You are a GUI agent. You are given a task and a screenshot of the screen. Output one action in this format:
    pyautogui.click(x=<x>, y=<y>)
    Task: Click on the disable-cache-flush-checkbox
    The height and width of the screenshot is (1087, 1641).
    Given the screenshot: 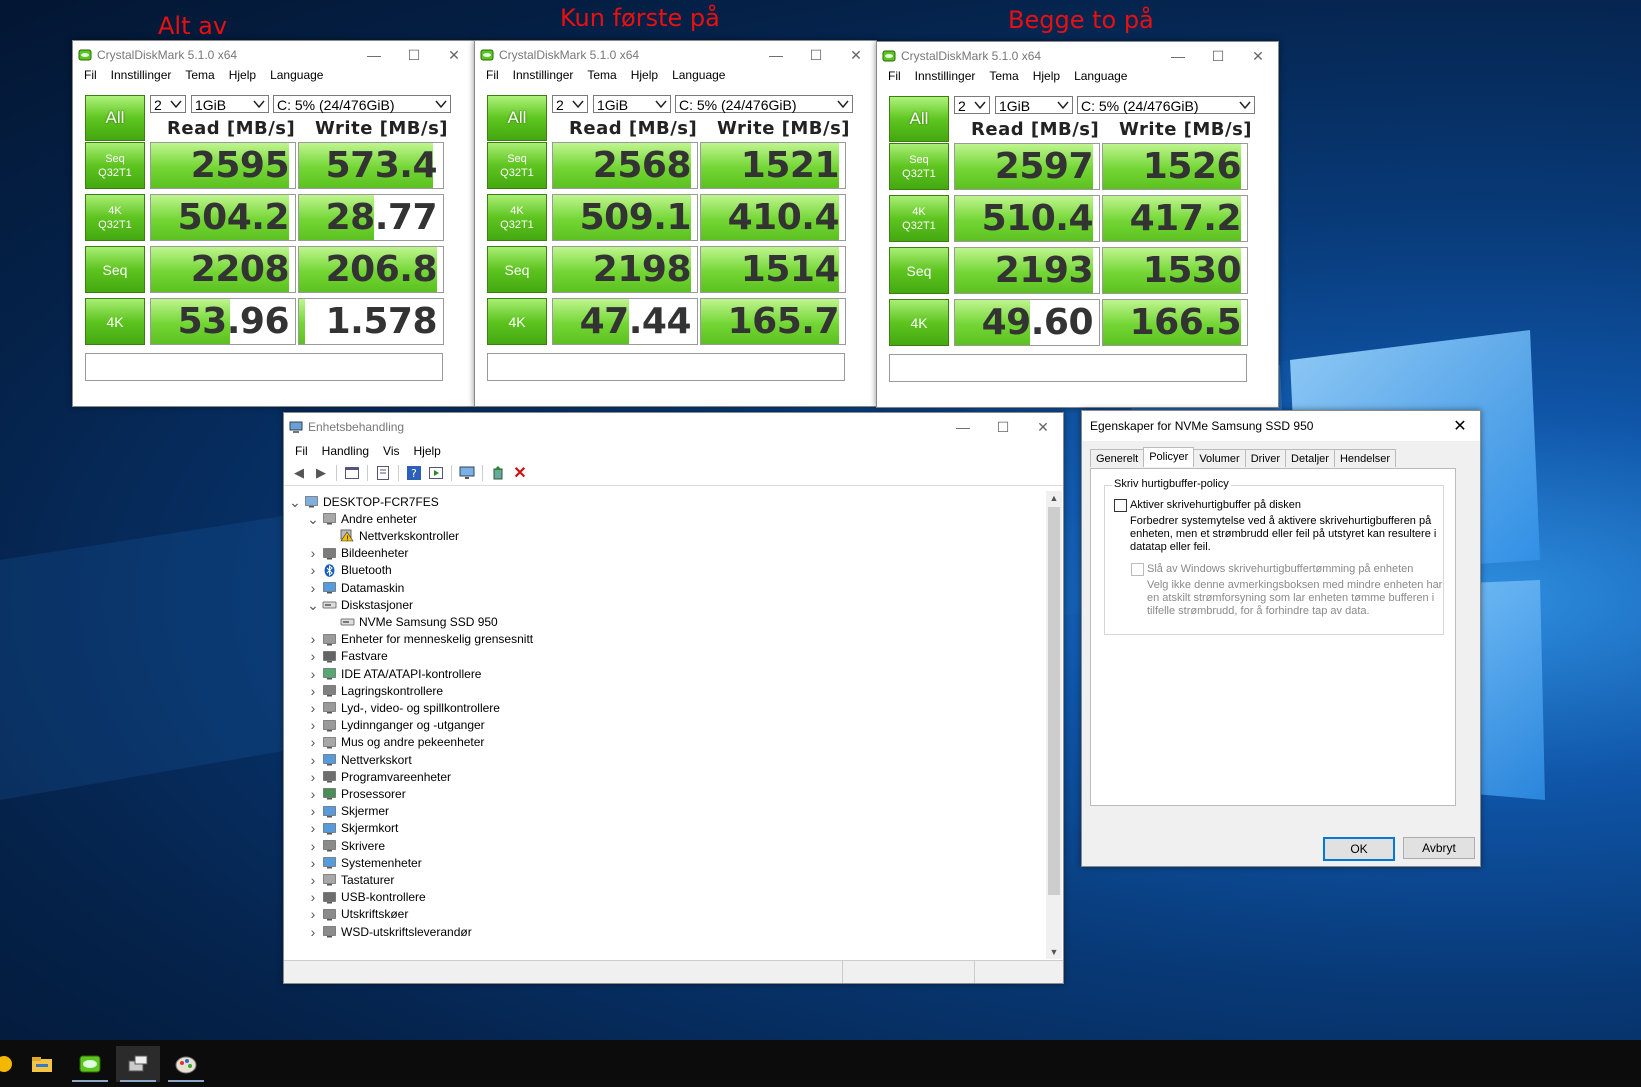 What is the action you would take?
    pyautogui.click(x=1137, y=569)
    